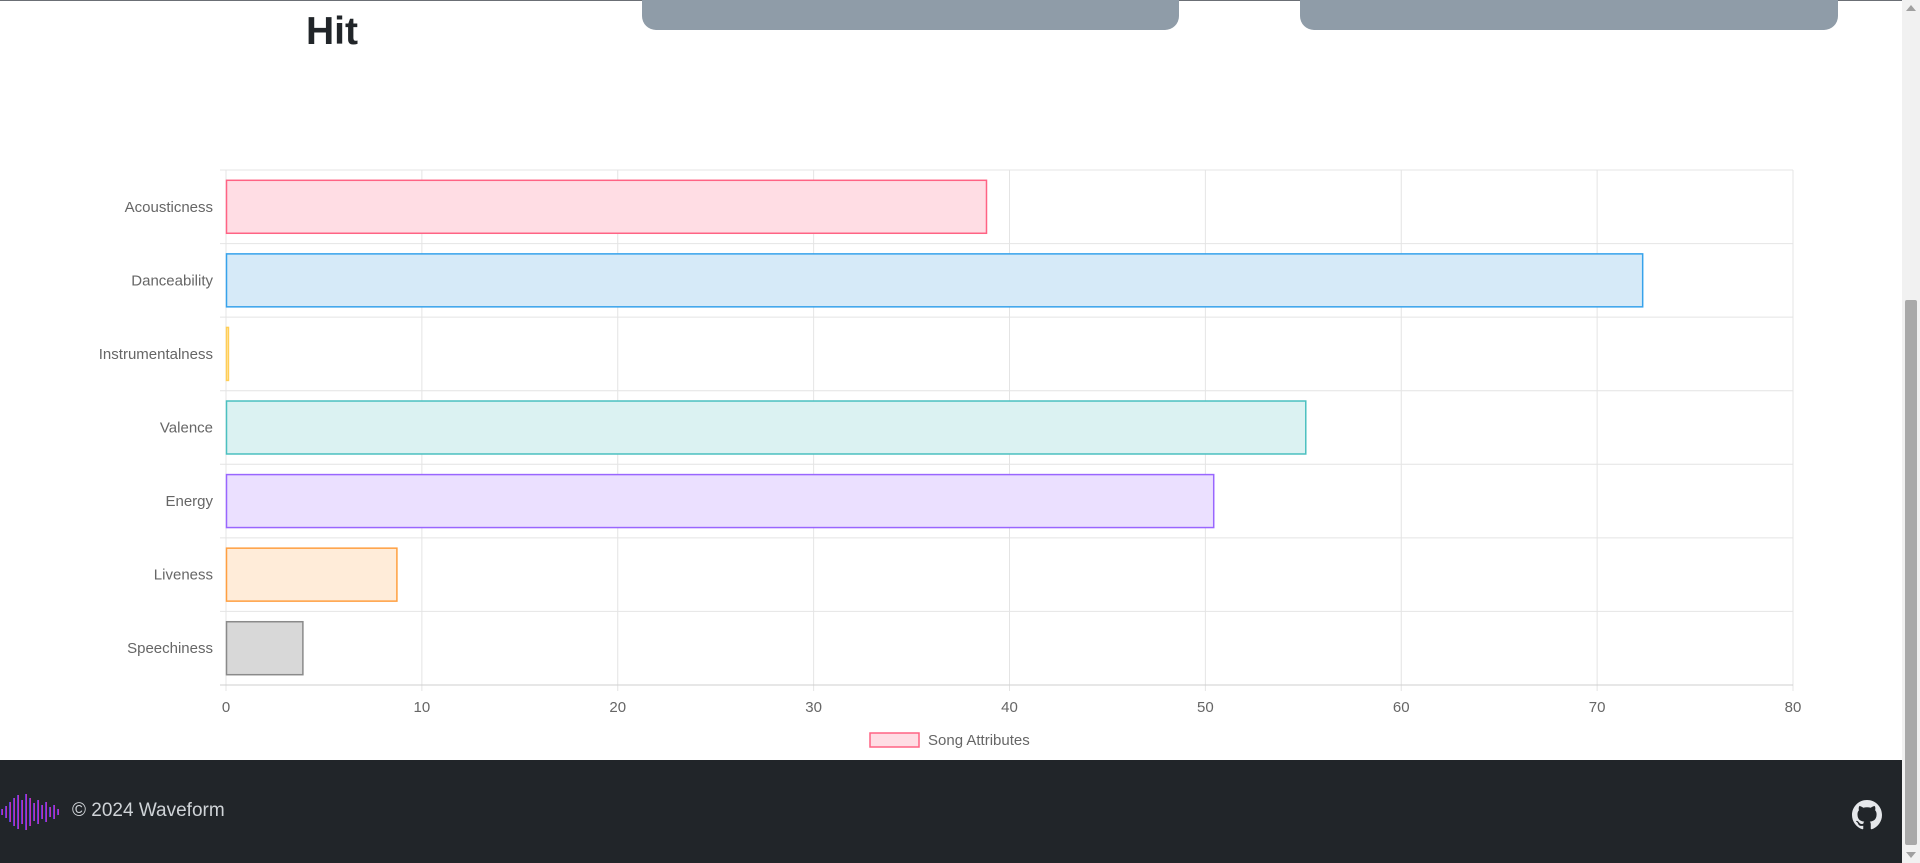 The image size is (1920, 863). I want to click on x-tick-label: 30, so click(813, 707).